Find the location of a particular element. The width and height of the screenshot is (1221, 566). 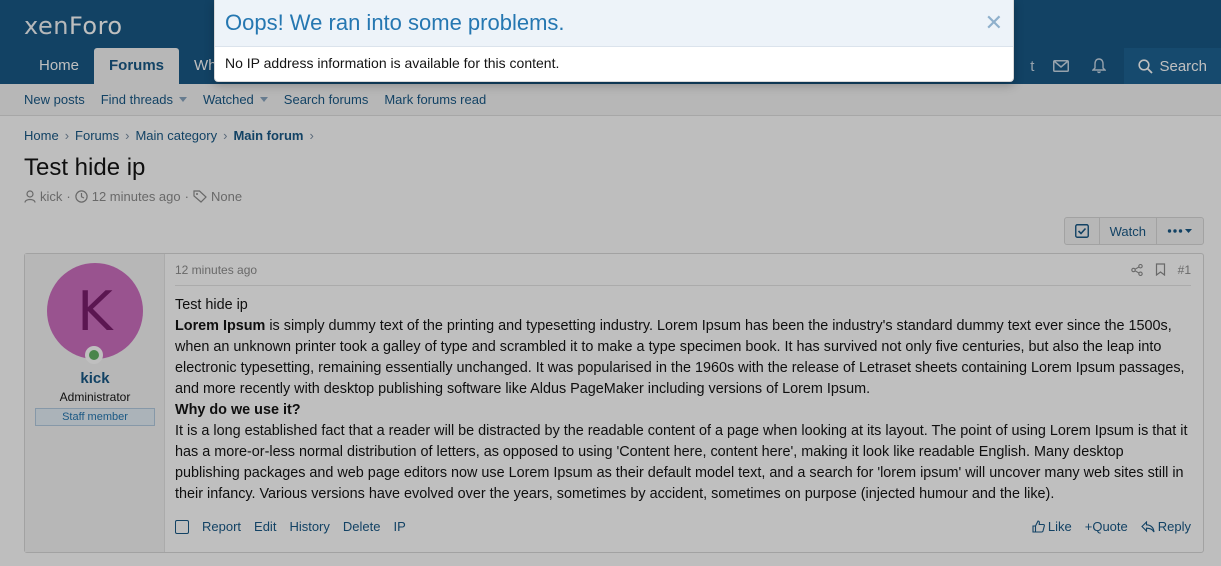

dialog-title: Oops! We ran into some problems. is located at coordinates (395, 22).